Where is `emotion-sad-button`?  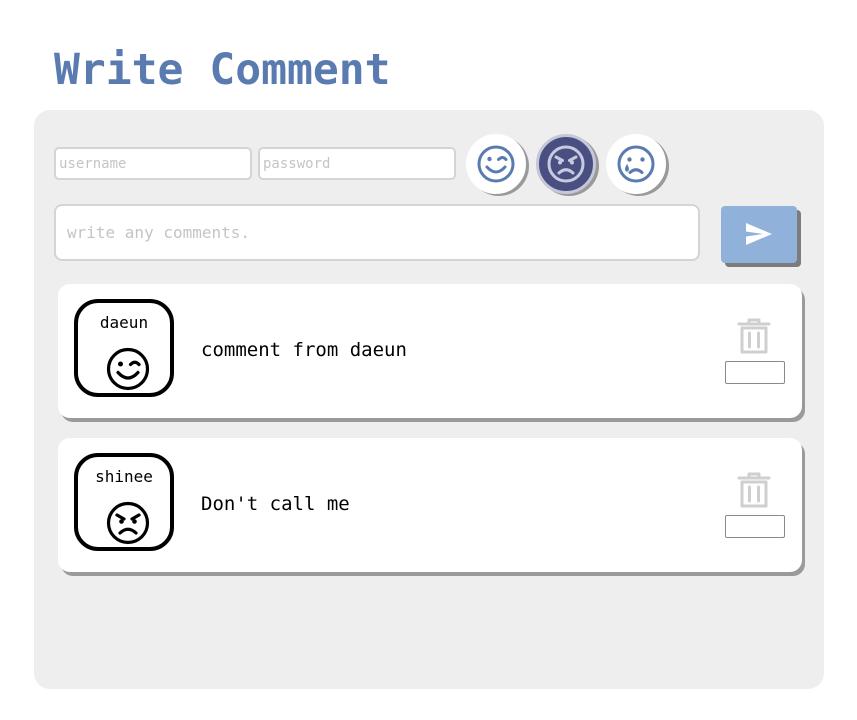 emotion-sad-button is located at coordinates (636, 164).